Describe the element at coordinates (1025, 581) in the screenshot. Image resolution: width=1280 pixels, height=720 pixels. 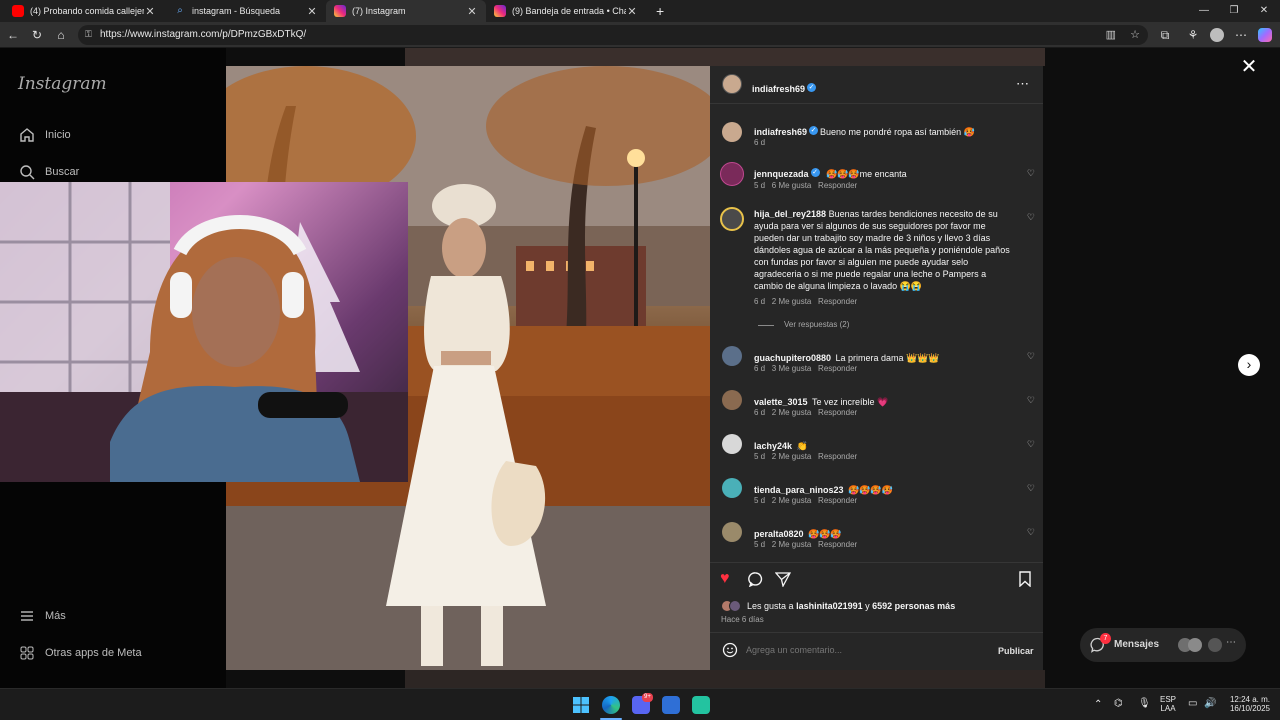
I see `save-icon` at that location.